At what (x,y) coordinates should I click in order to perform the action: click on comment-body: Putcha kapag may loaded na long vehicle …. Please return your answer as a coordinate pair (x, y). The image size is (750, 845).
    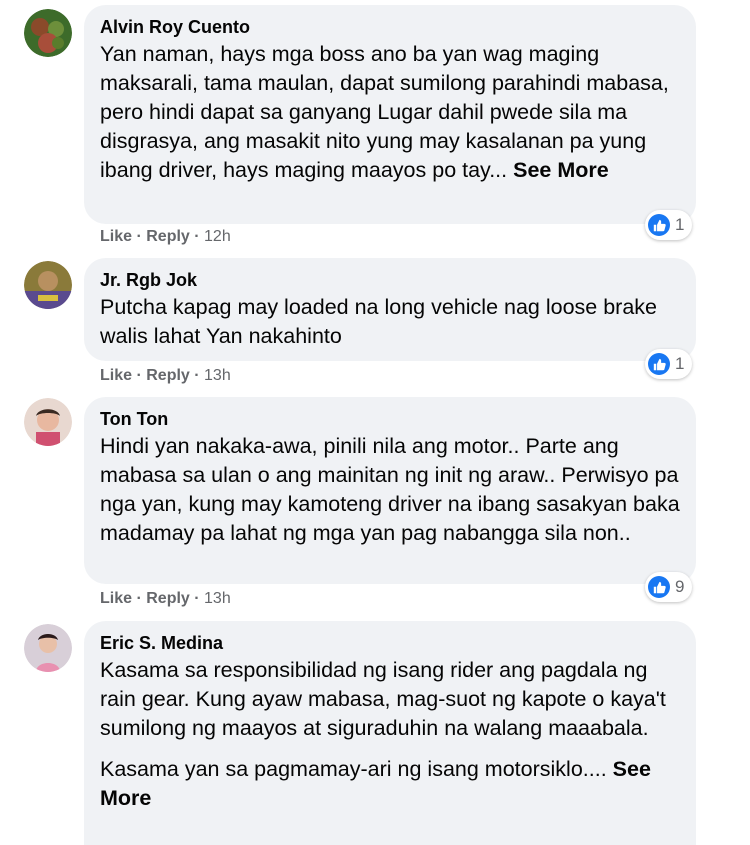
    Looking at the image, I should click on (378, 321).